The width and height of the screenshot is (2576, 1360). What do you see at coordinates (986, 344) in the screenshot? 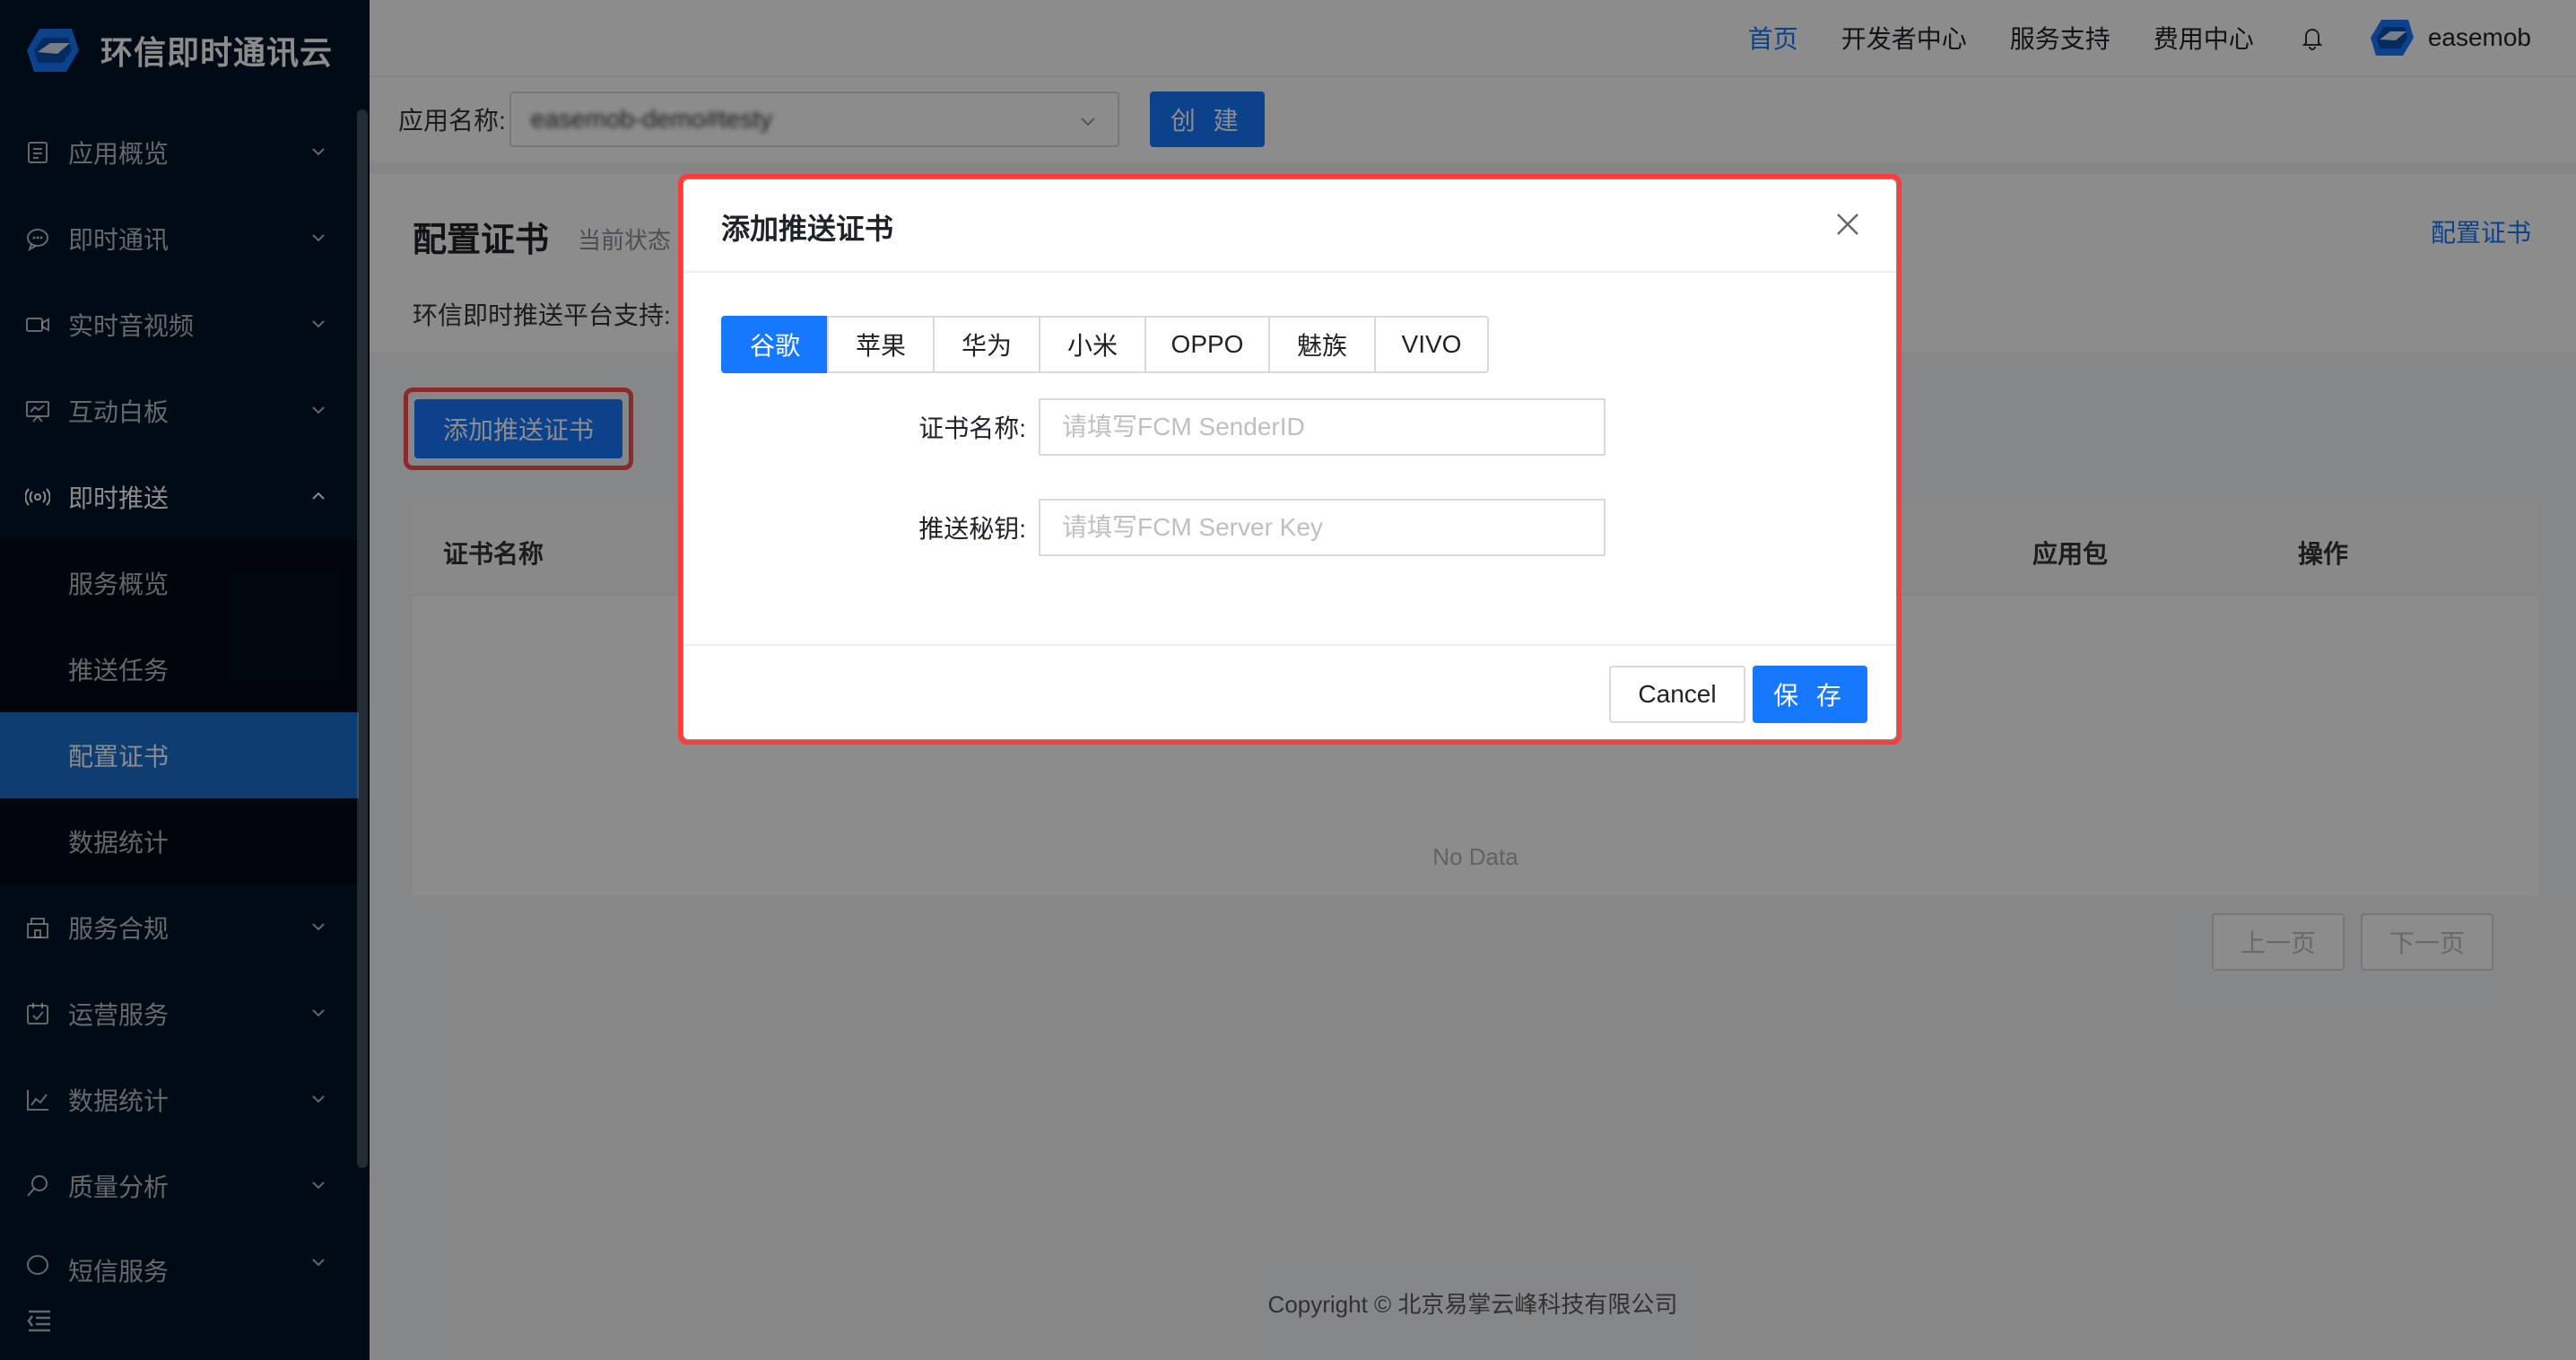
I see `tab-huawei: 华为` at bounding box center [986, 344].